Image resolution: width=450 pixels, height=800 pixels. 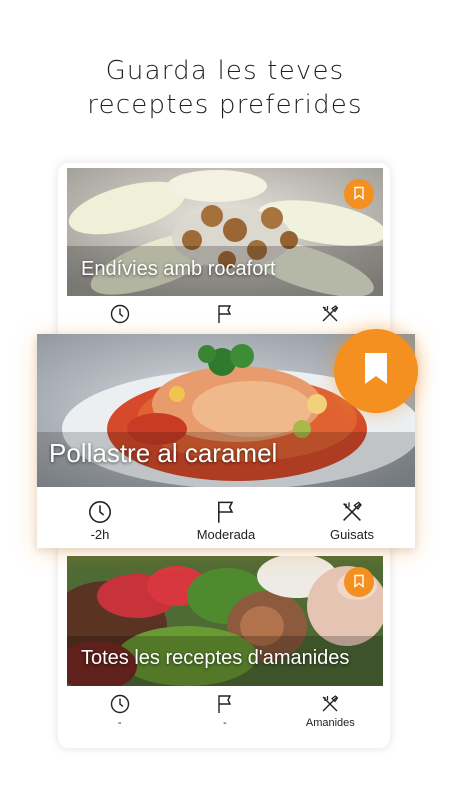 I want to click on time-info: -2h, so click(x=100, y=517).